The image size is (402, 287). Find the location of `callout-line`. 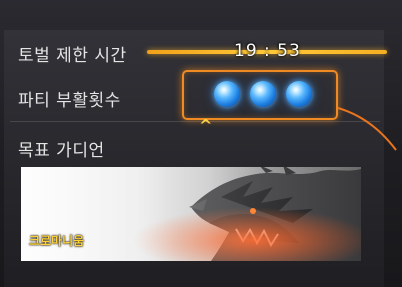

callout-line is located at coordinates (367, 129).